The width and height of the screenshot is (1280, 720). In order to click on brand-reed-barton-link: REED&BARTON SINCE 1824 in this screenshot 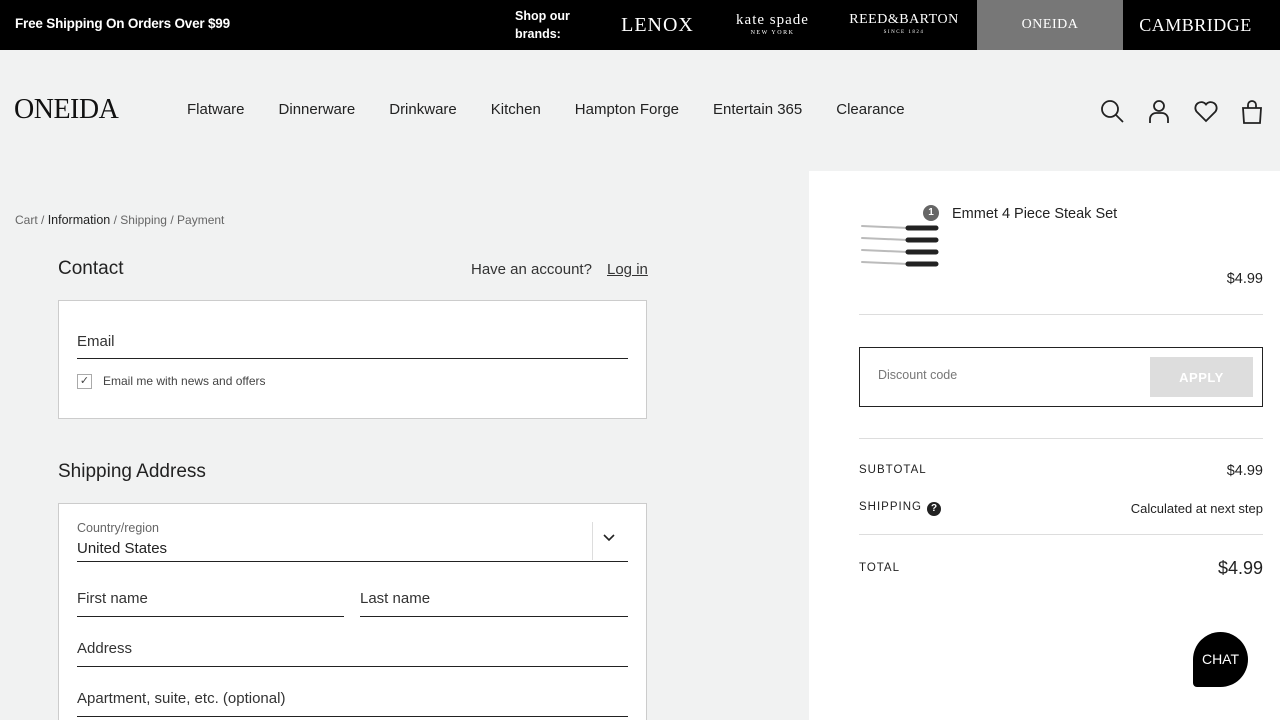, I will do `click(904, 25)`.